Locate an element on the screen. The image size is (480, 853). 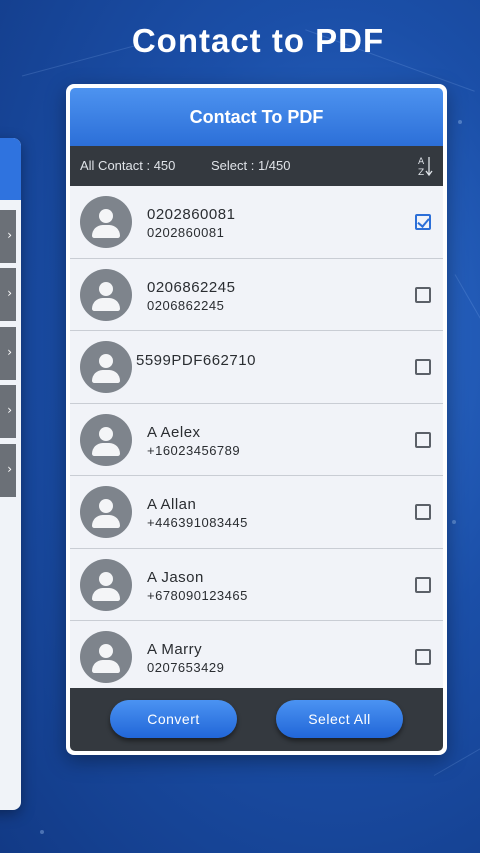
contact-row: A Jason +678090123465 is located at coordinates (256, 584).